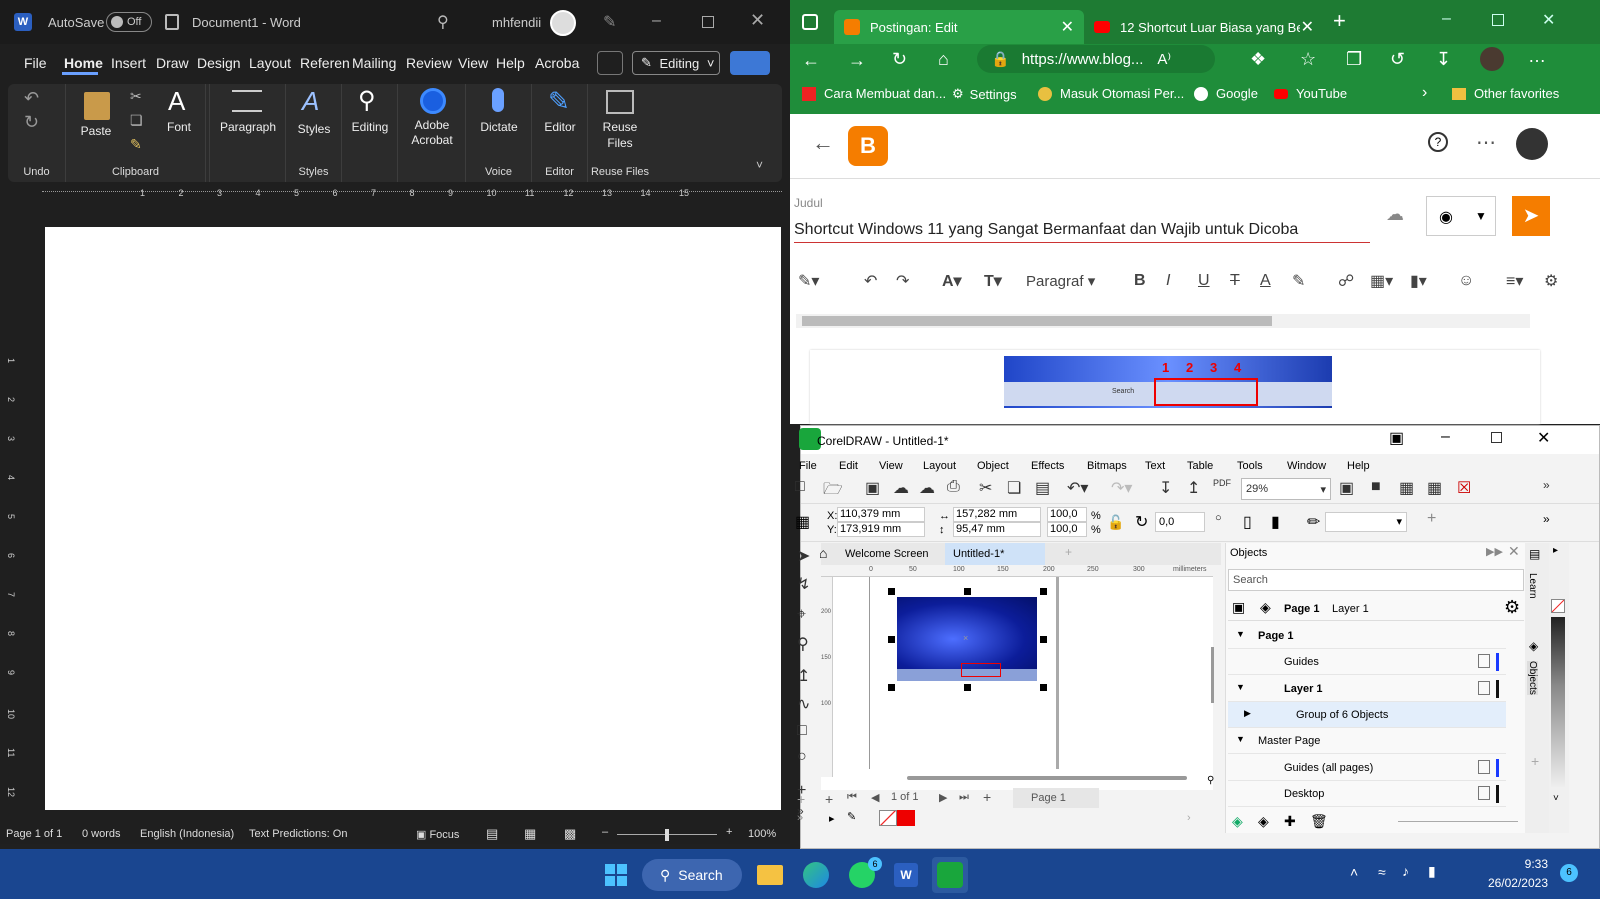  Describe the element at coordinates (97, 106) in the screenshot. I see `paste-icon` at that location.